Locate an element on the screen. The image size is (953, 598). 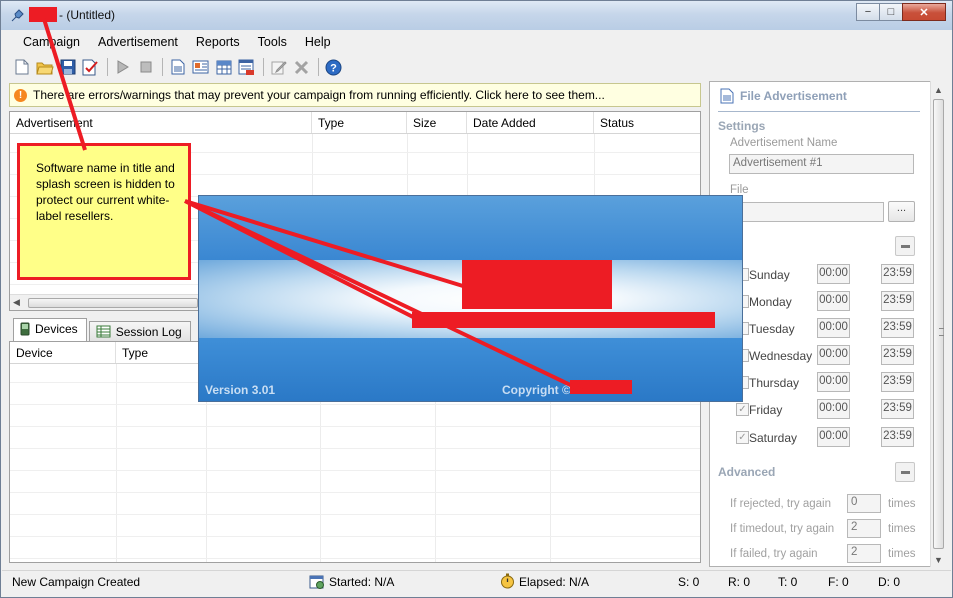
edit-icon is located at coordinates (278, 67).